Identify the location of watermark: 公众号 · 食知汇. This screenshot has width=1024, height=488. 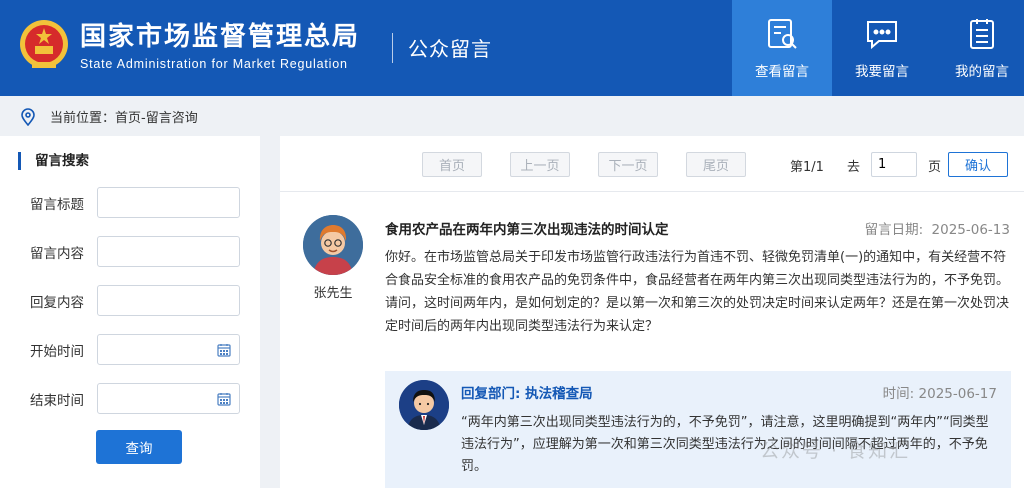
(835, 451).